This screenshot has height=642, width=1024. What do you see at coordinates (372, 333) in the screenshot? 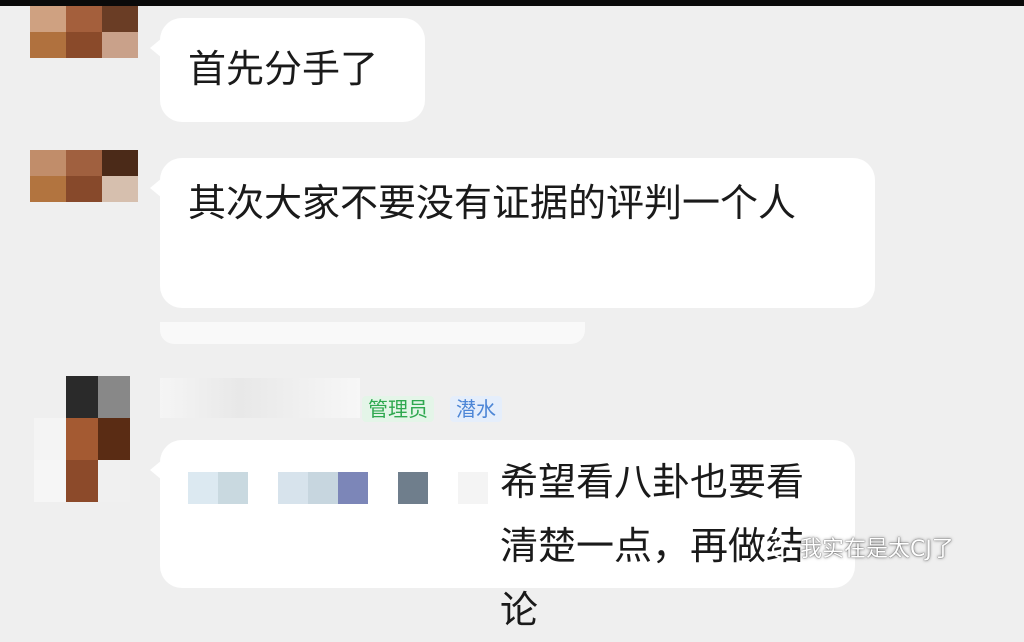
I see `faded-message-edge` at bounding box center [372, 333].